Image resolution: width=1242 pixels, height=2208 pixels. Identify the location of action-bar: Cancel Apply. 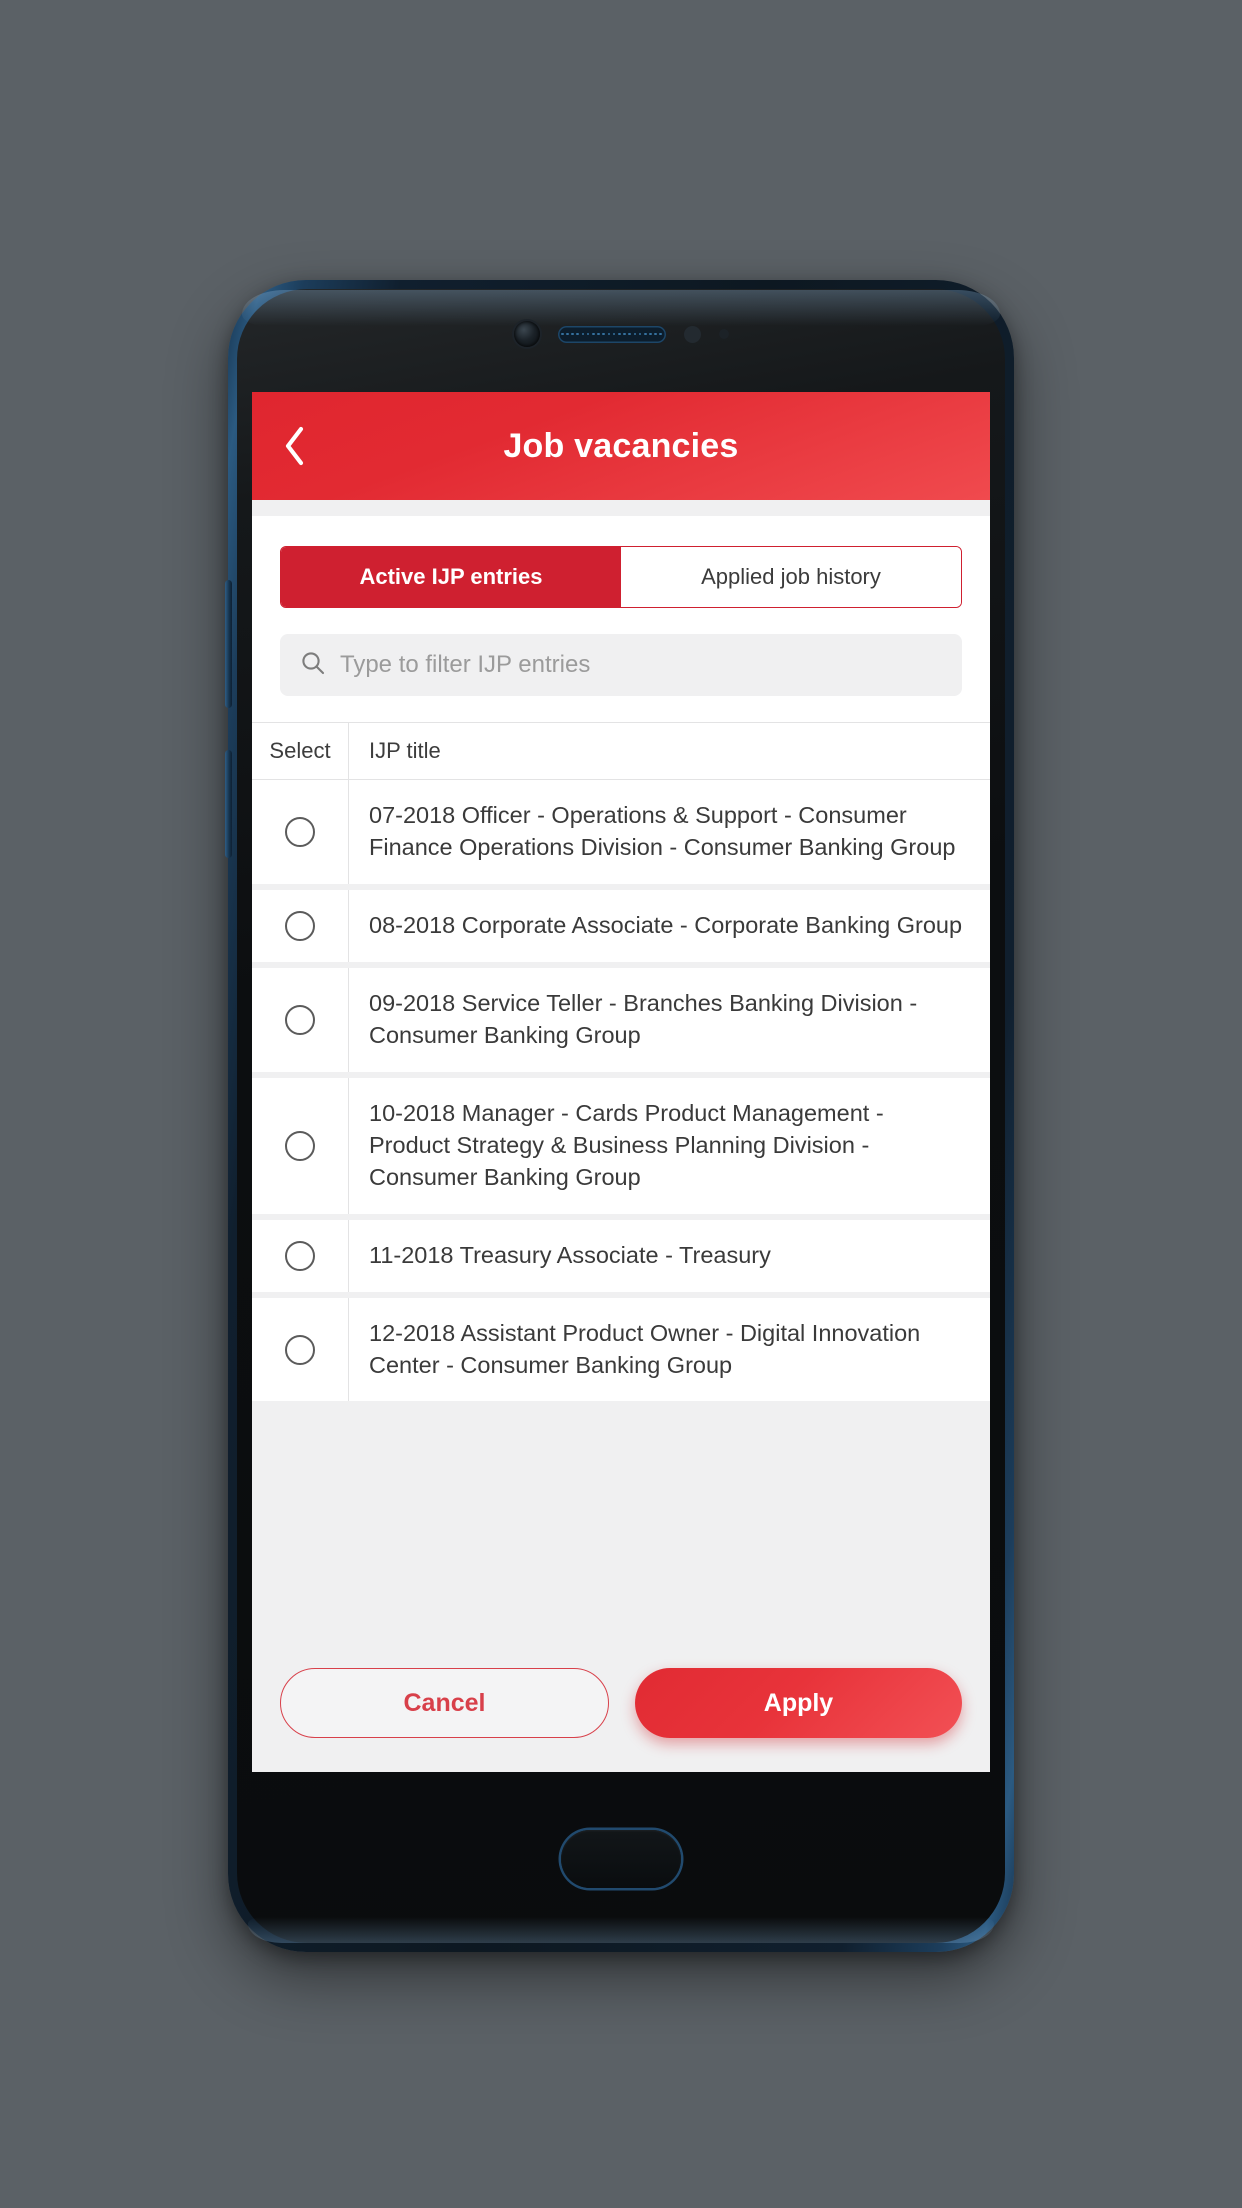
(621, 1705).